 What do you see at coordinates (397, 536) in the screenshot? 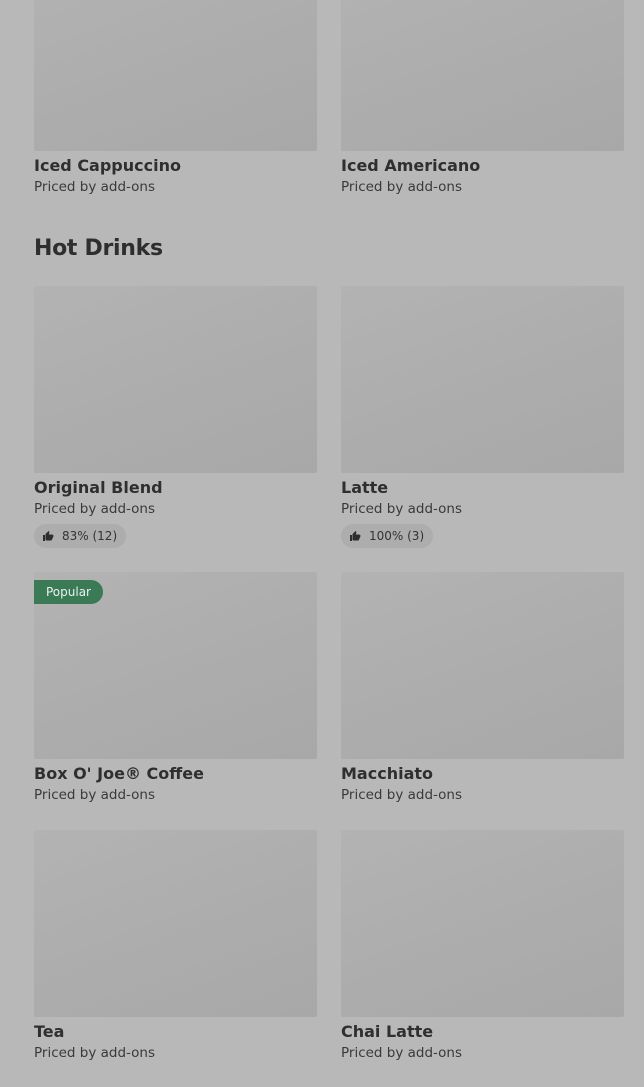
I see `rating-text: 100% (3)` at bounding box center [397, 536].